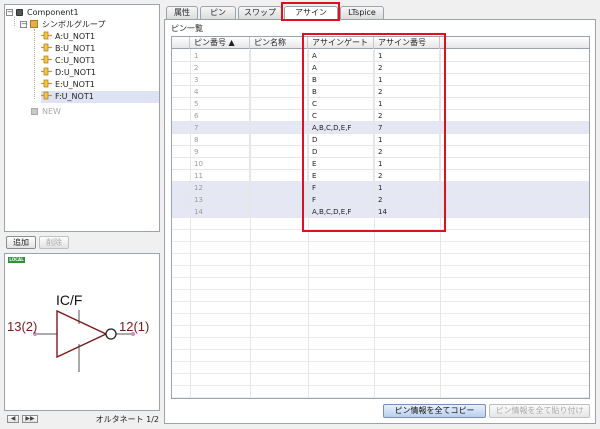 The image size is (600, 429). I want to click on pin-number-cell: 1, so click(220, 56).